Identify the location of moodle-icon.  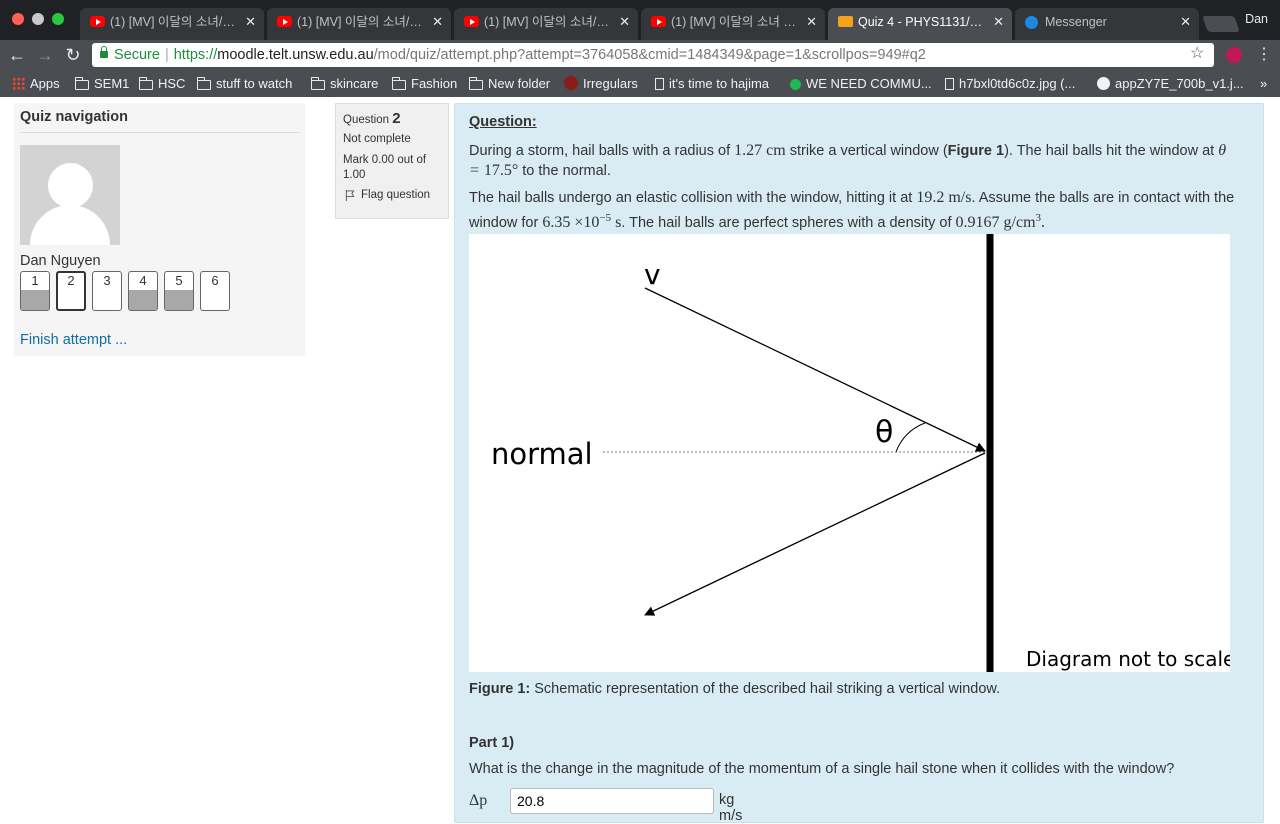
(845, 21).